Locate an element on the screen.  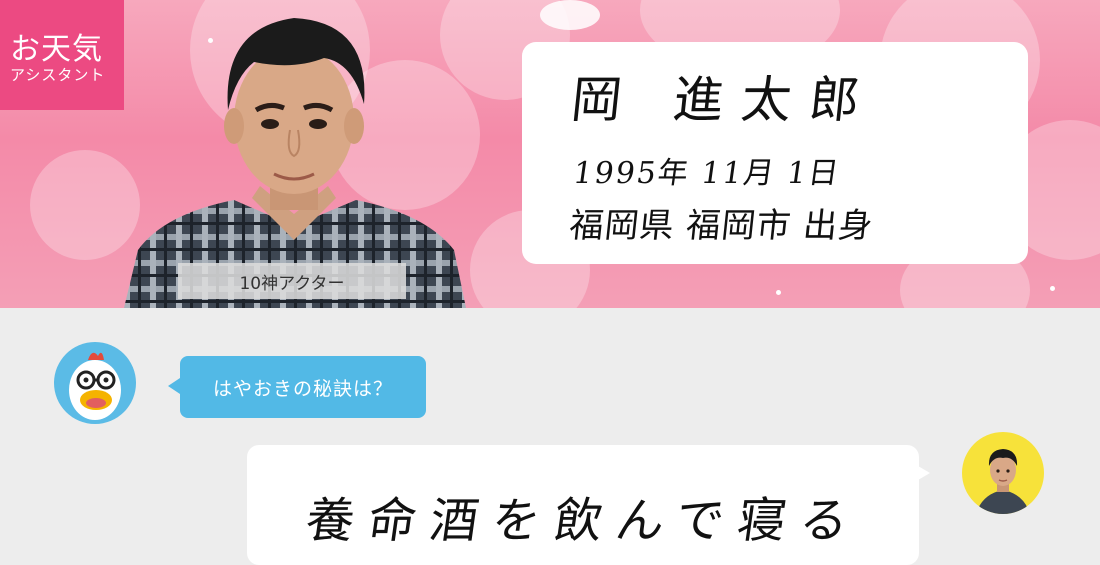
answer-card: 養命酒を飲んで寝る is located at coordinates (583, 505).